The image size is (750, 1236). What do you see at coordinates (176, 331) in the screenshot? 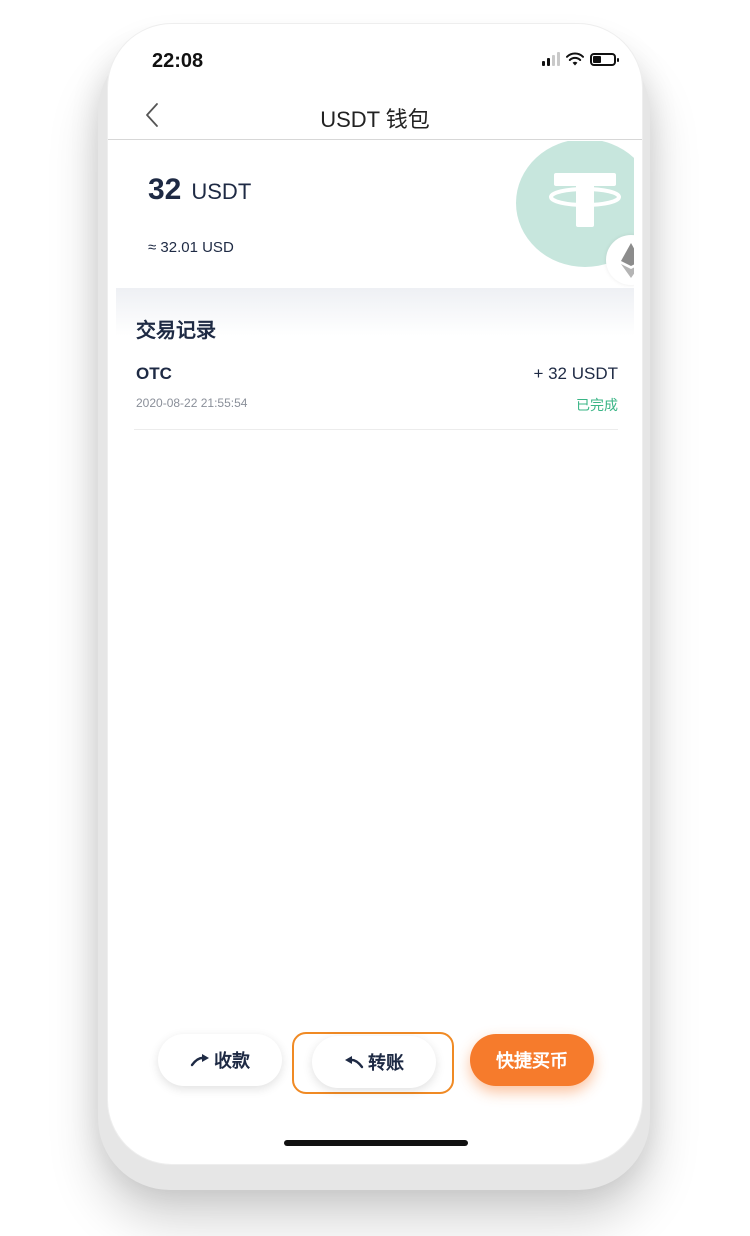
I see `records-title: 交易记录` at bounding box center [176, 331].